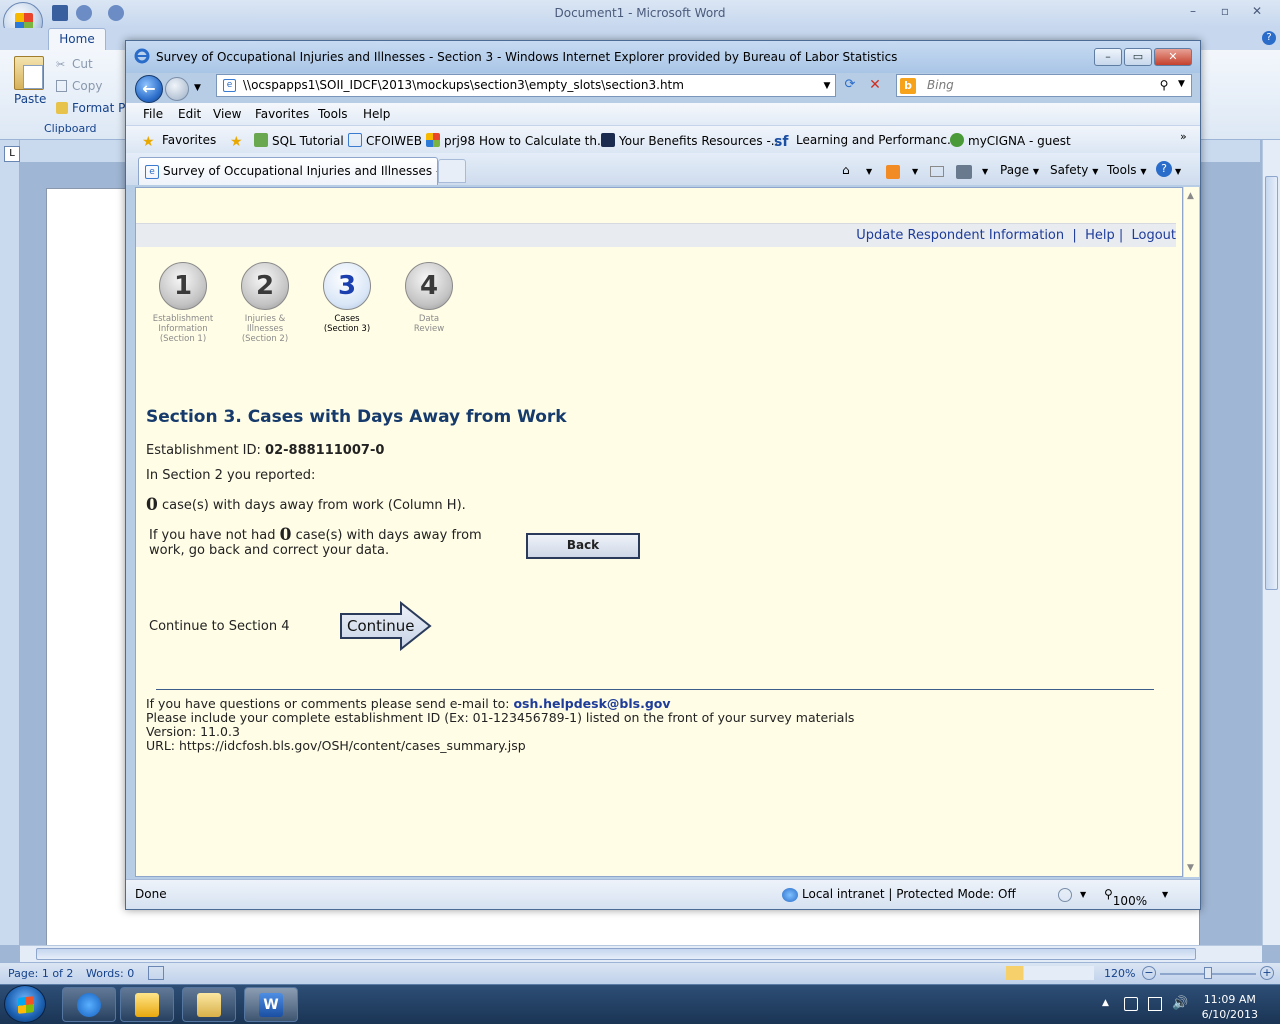 This screenshot has width=1280, height=1024. Describe the element at coordinates (850, 171) in the screenshot. I see `home-icon: ⌂` at that location.